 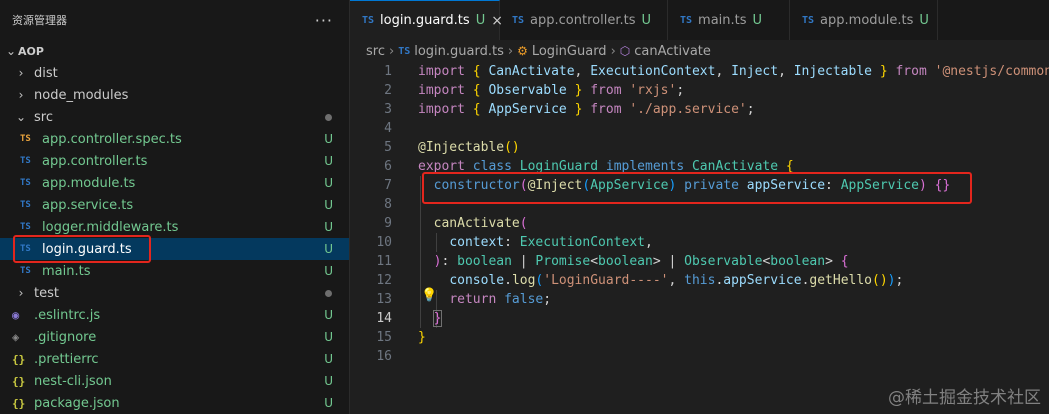 What do you see at coordinates (16, 337) in the screenshot?
I see `git-icon: ◈` at bounding box center [16, 337].